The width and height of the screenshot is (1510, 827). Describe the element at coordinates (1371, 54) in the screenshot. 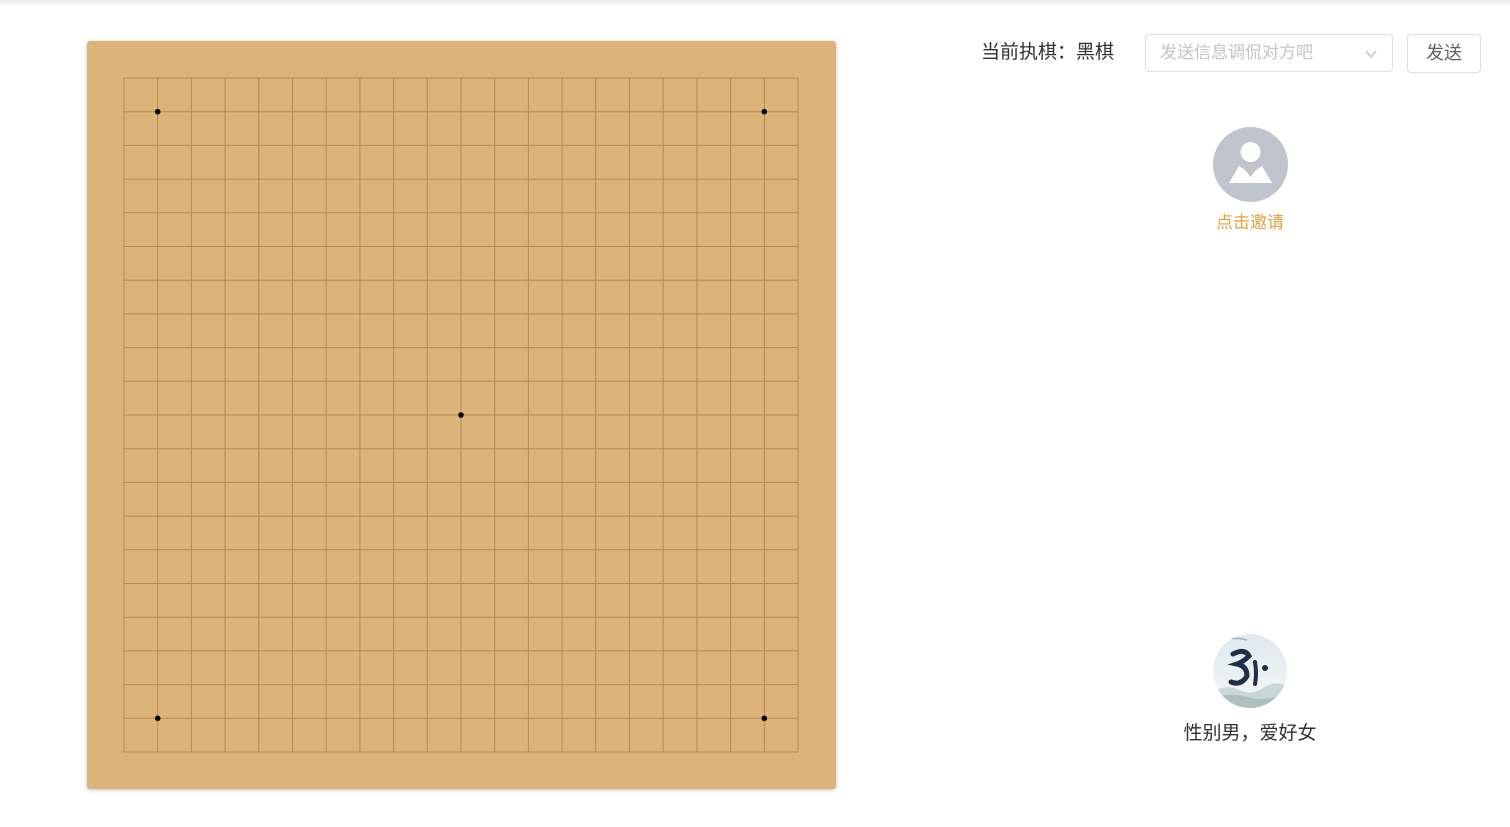

I see `chevron-down-icon` at that location.